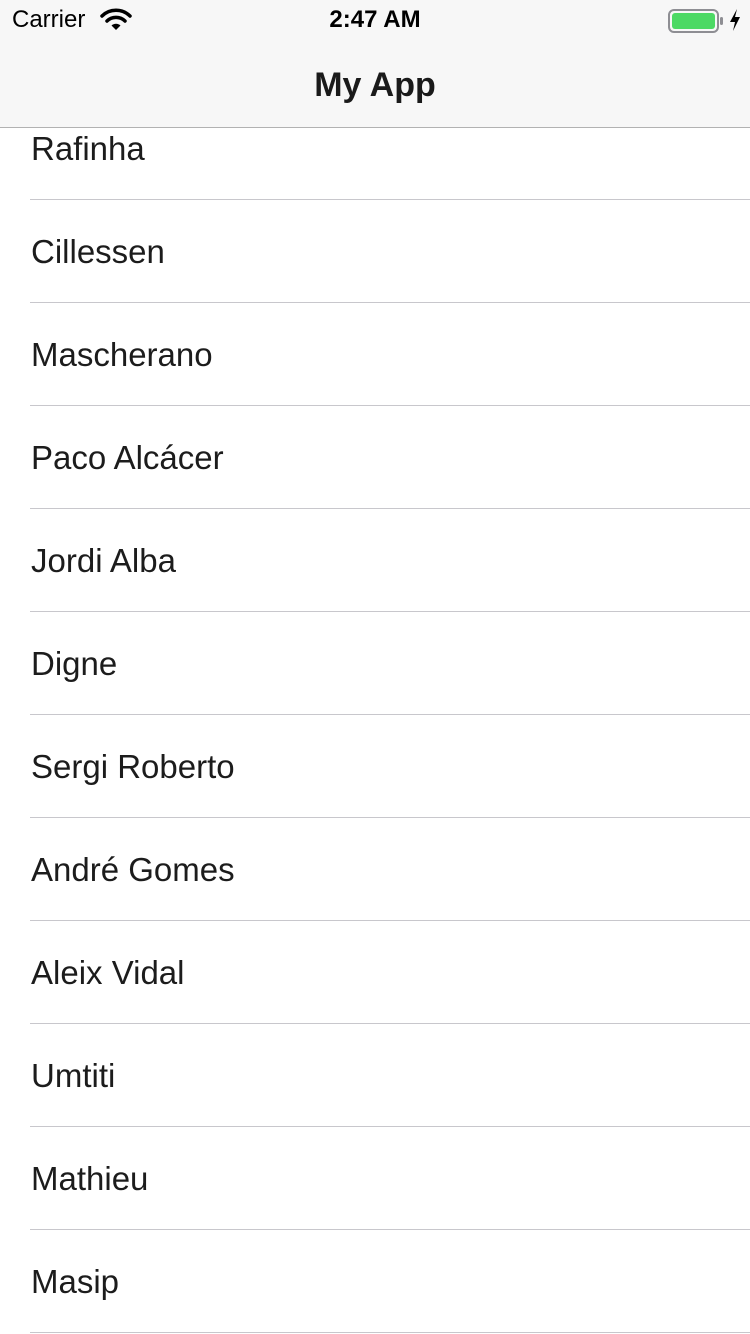 Image resolution: width=750 pixels, height=1334 pixels. Describe the element at coordinates (133, 766) in the screenshot. I see `list-item-label: Sergi Roberto` at that location.